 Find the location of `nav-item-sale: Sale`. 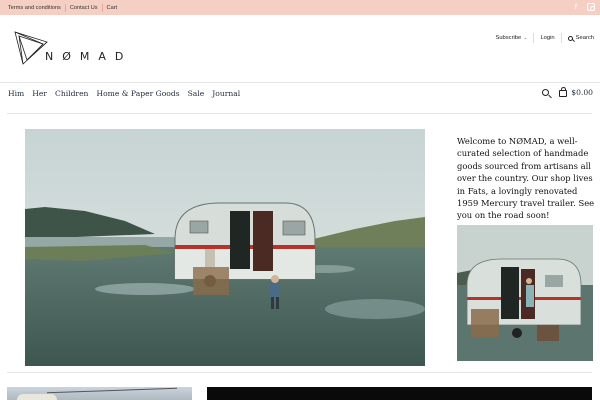

nav-item-sale: Sale is located at coordinates (196, 94).